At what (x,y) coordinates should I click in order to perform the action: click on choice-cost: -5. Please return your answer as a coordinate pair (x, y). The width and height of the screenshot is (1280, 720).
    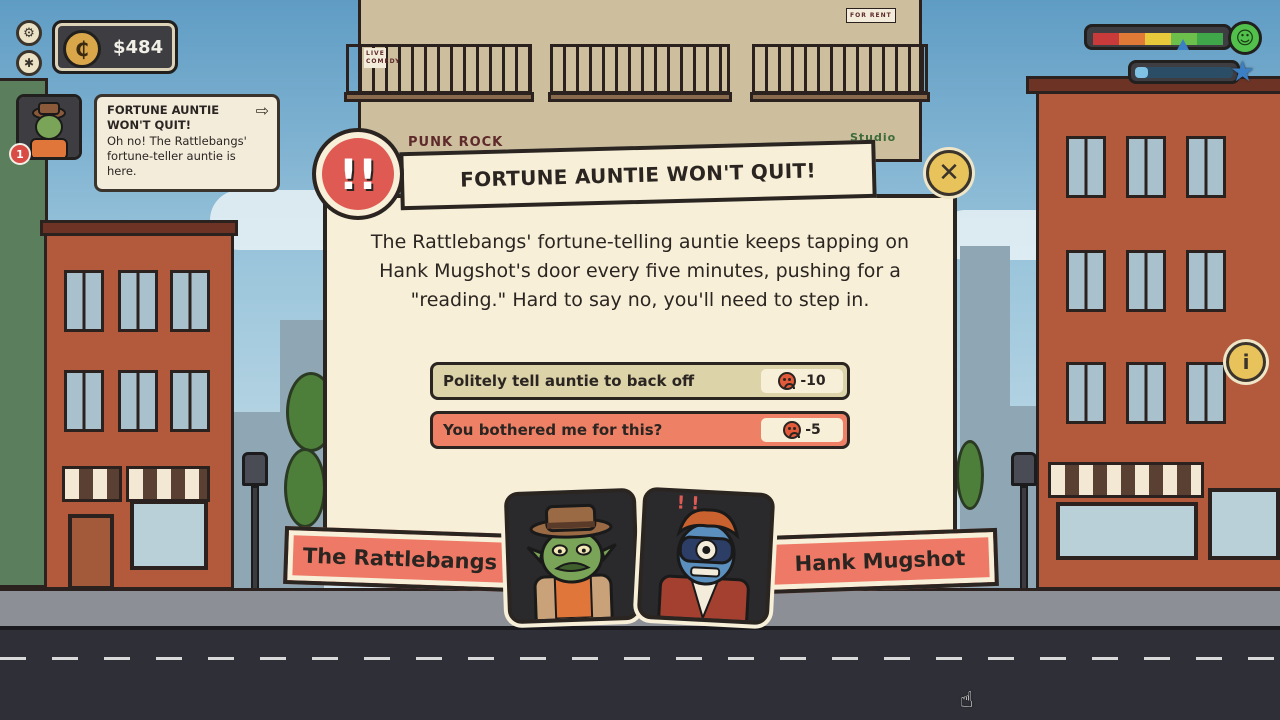
    Looking at the image, I should click on (802, 430).